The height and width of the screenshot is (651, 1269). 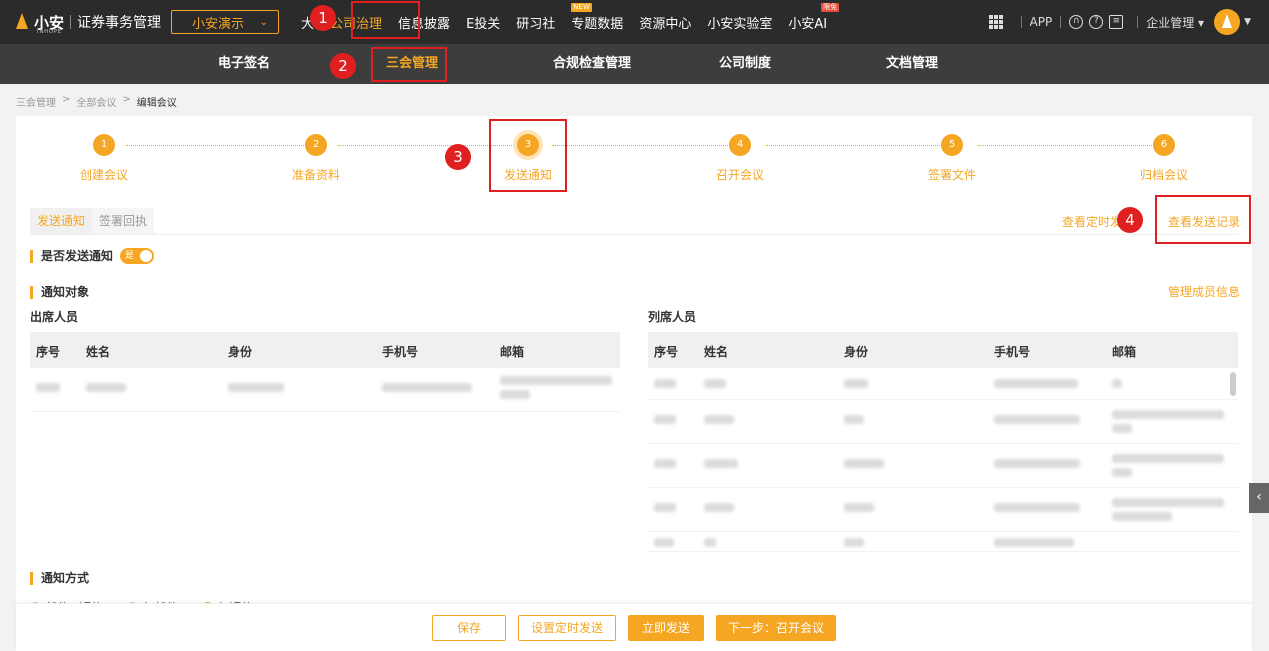 What do you see at coordinates (483, 22) in the screenshot?
I see `menu-item-e-investor-relations: E投关` at bounding box center [483, 22].